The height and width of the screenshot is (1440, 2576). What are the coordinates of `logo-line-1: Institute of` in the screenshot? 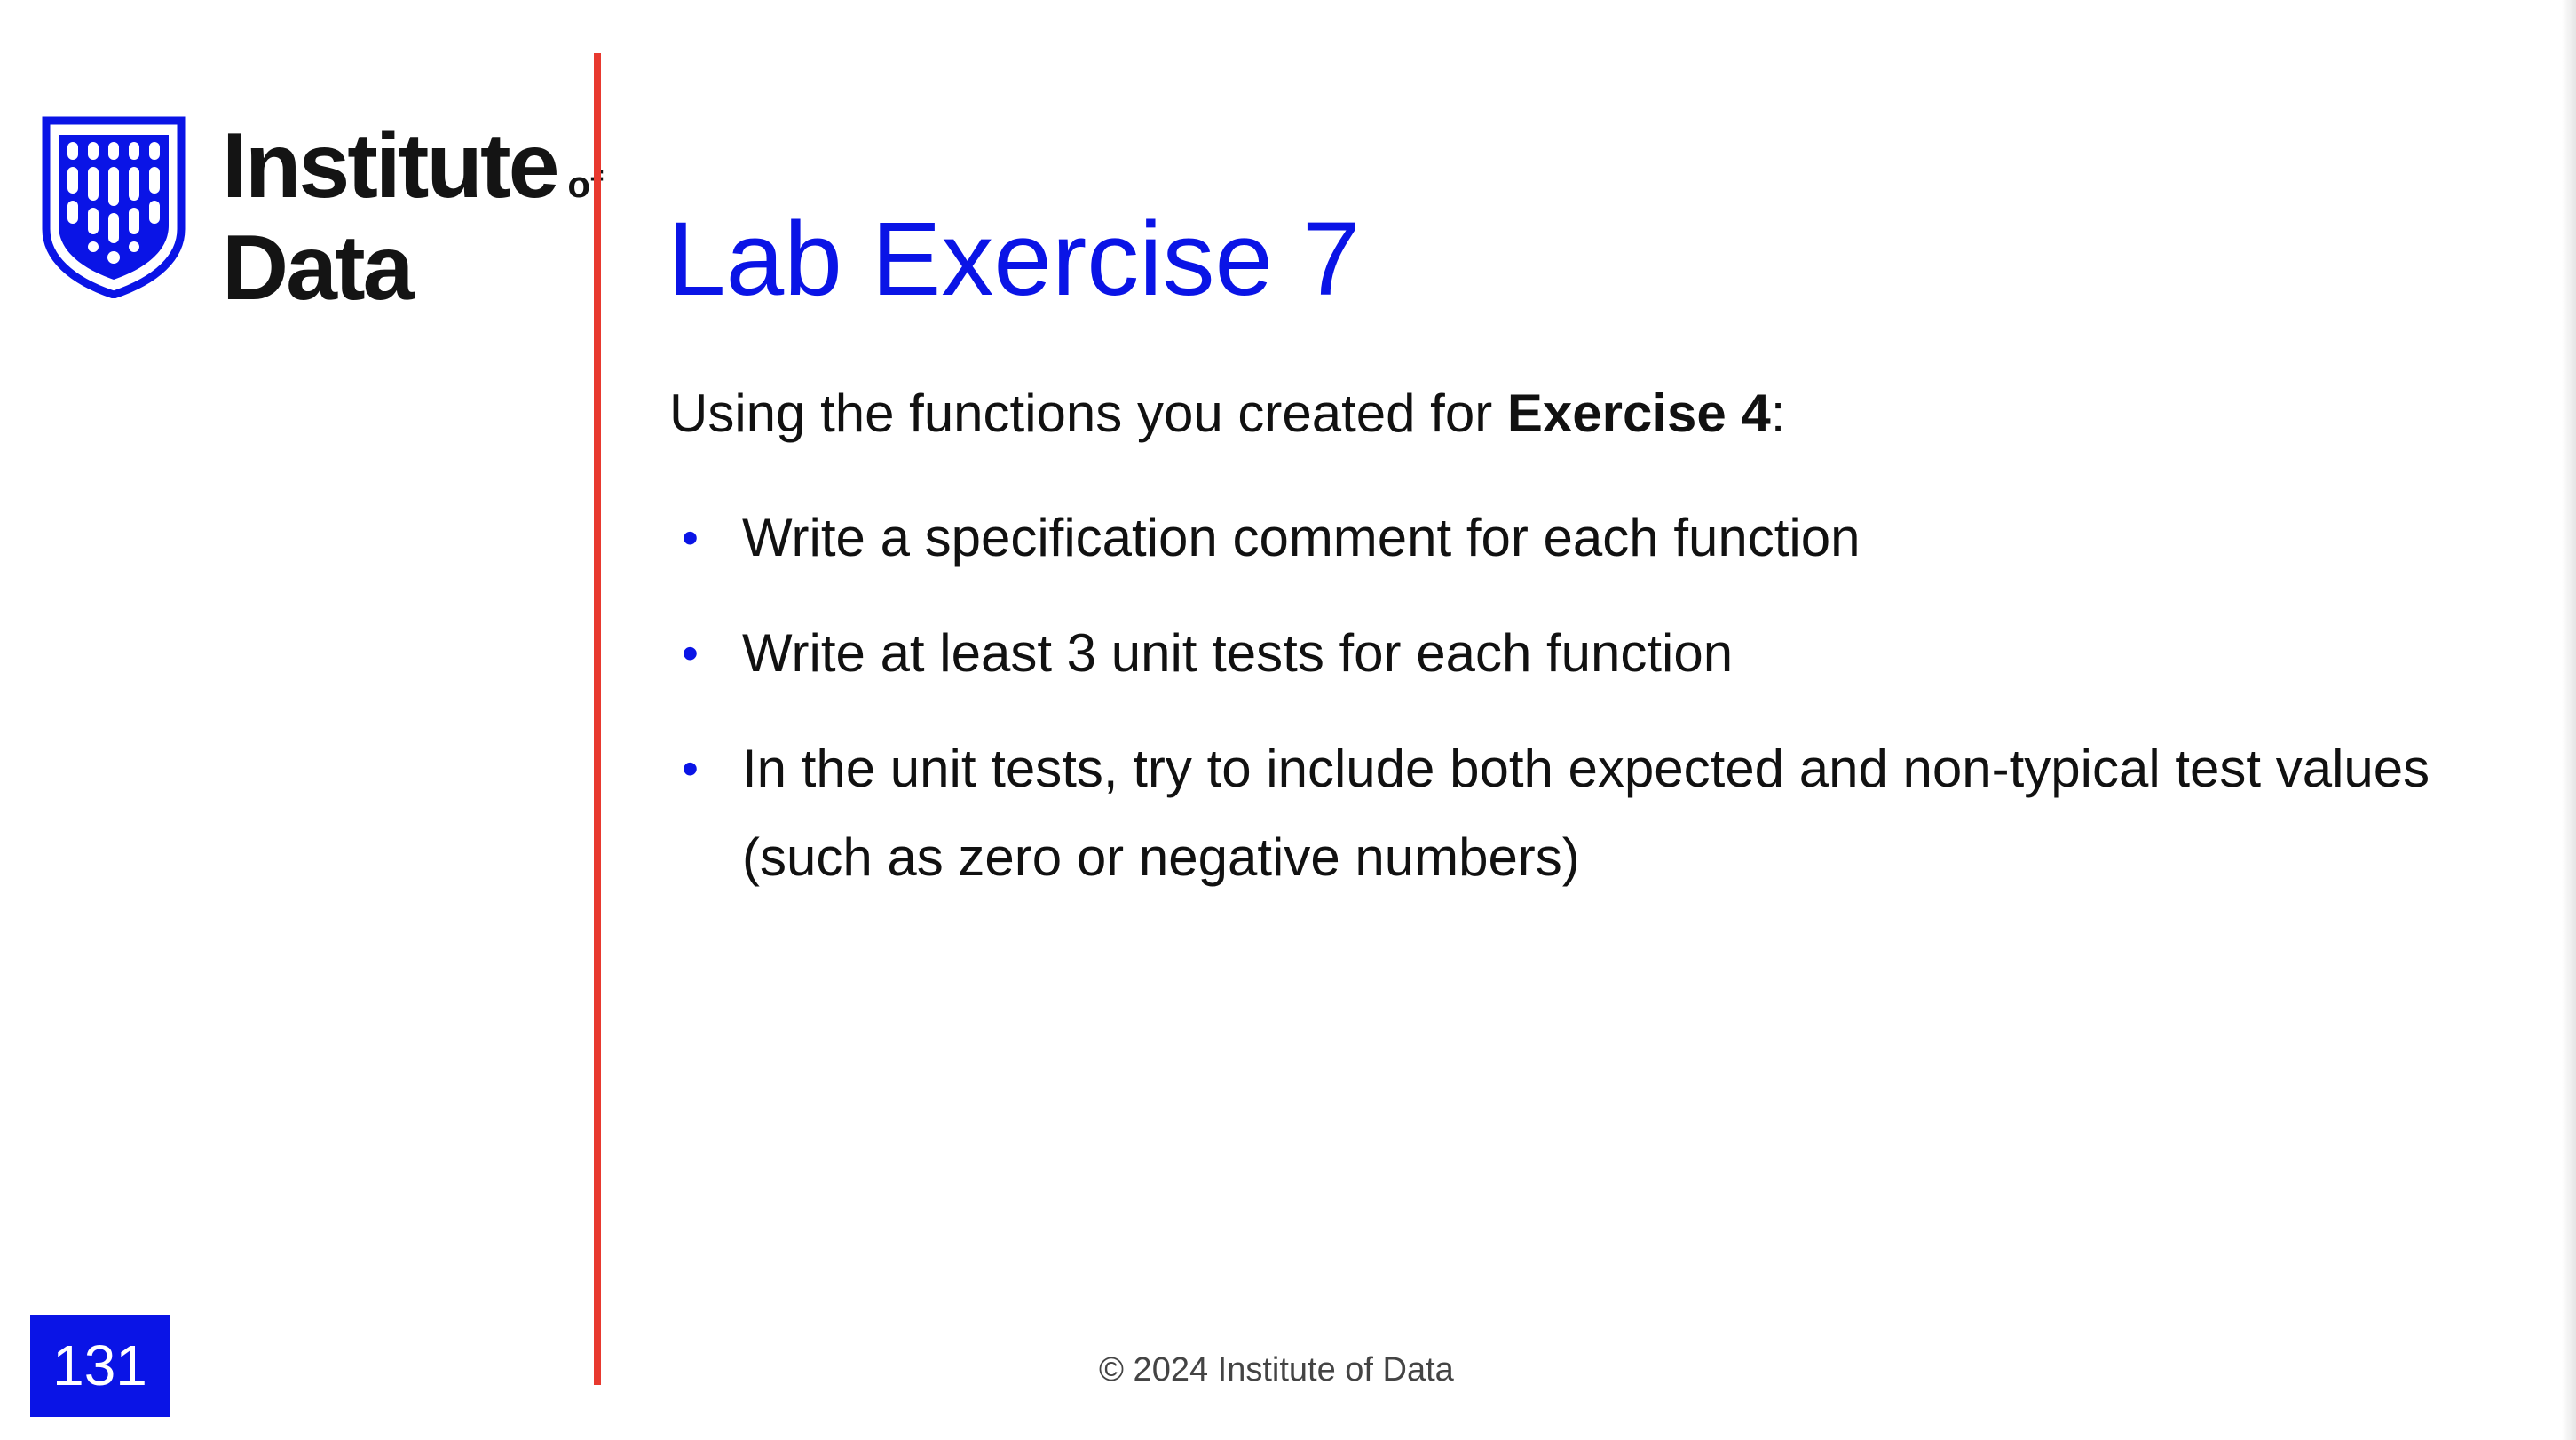 It's located at (412, 173).